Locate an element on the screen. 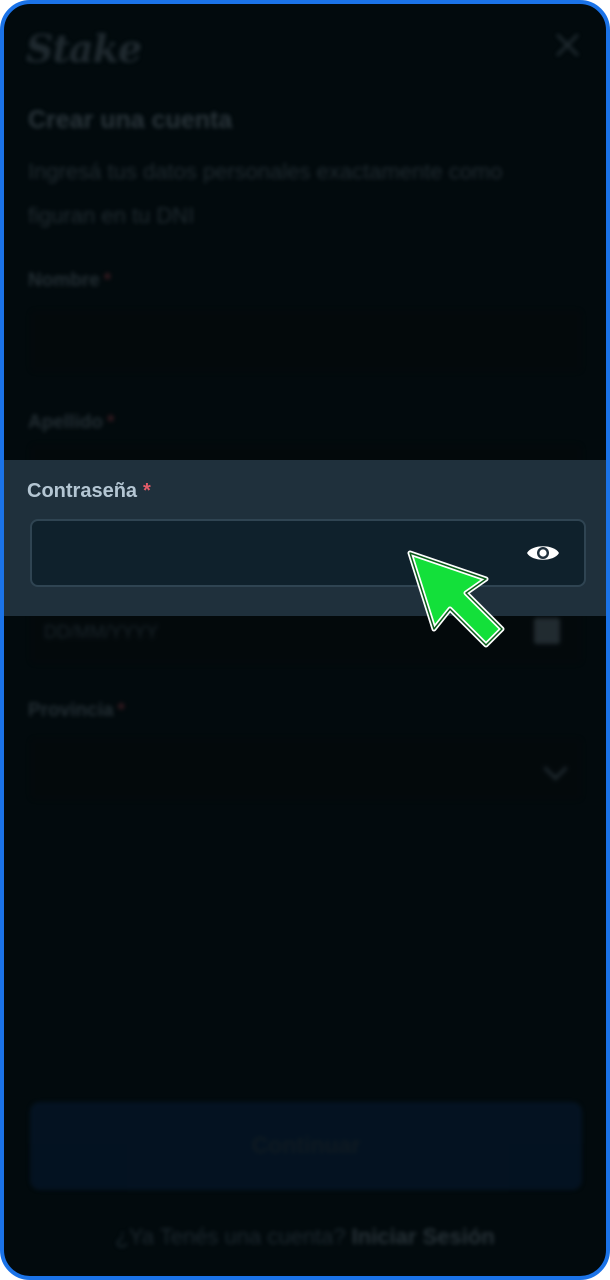 This screenshot has width=610, height=1280. apellido-label-text: Apellido is located at coordinates (65, 422).